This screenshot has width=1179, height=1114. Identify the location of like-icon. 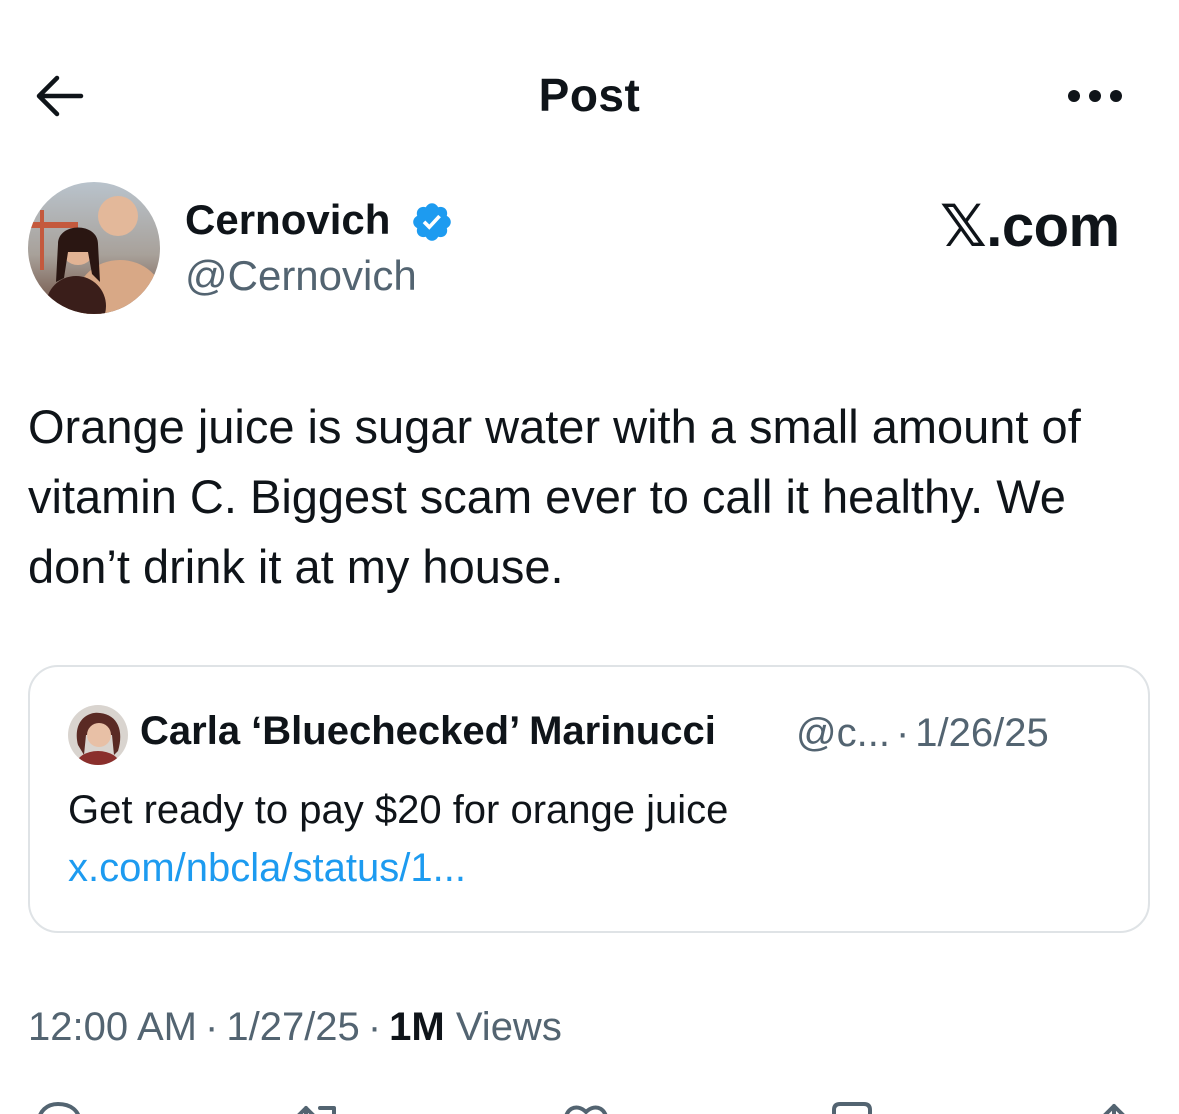
(586, 1106).